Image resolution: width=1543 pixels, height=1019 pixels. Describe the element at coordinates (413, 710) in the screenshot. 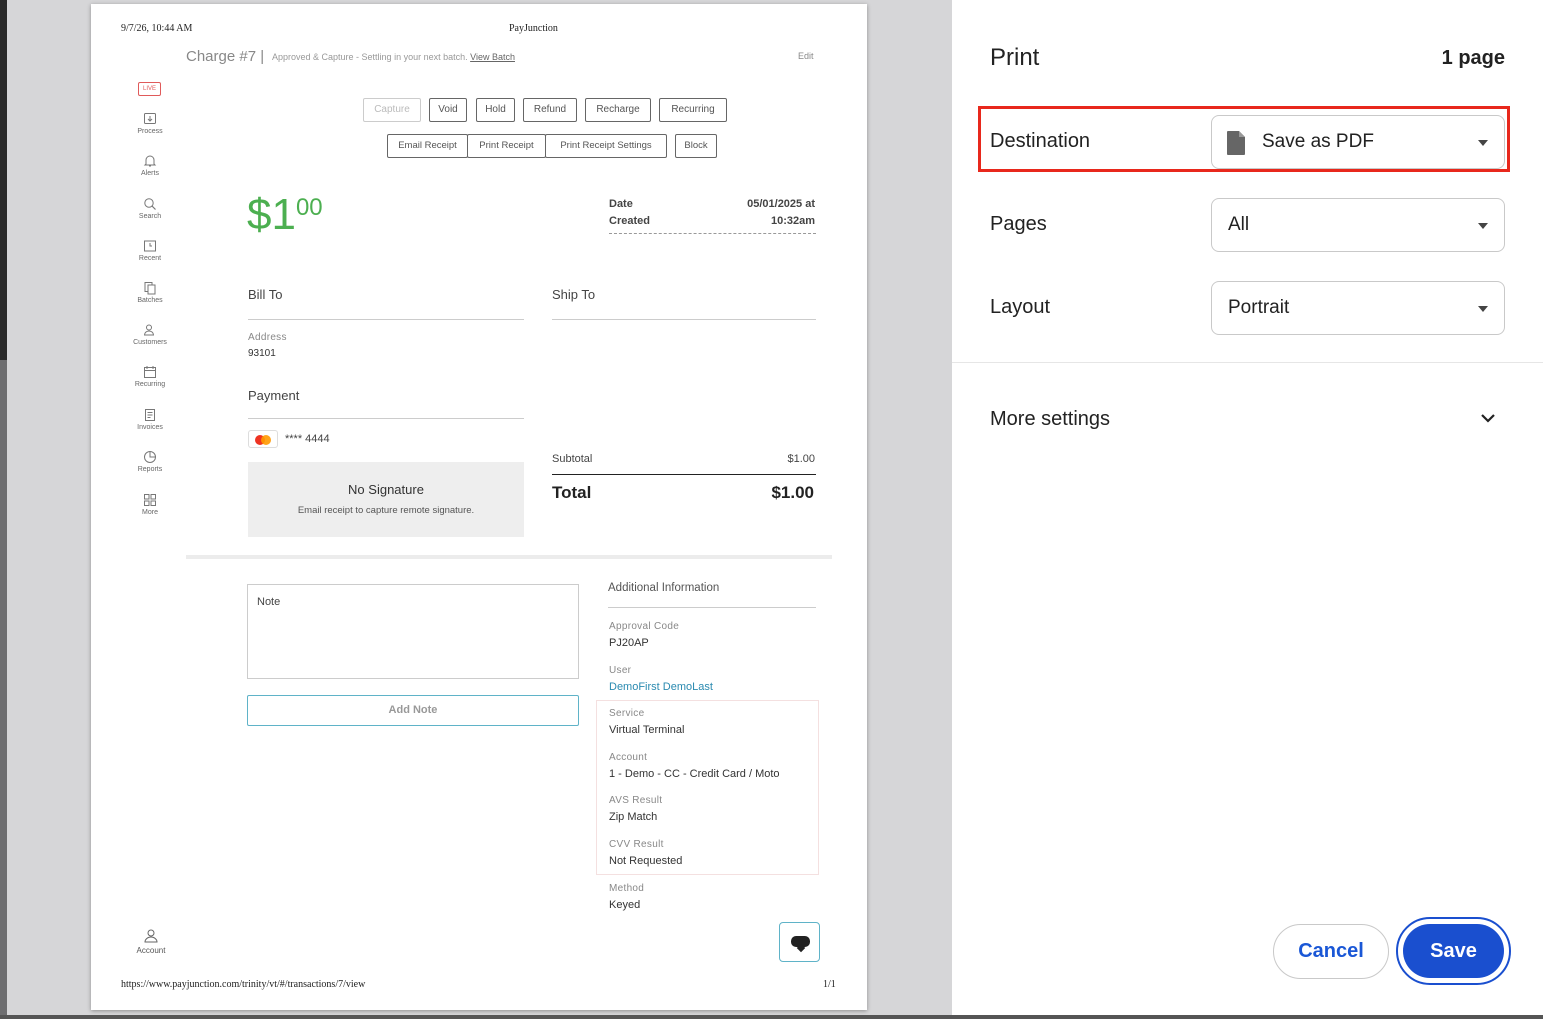

I see `add-note-button: Add Note` at that location.